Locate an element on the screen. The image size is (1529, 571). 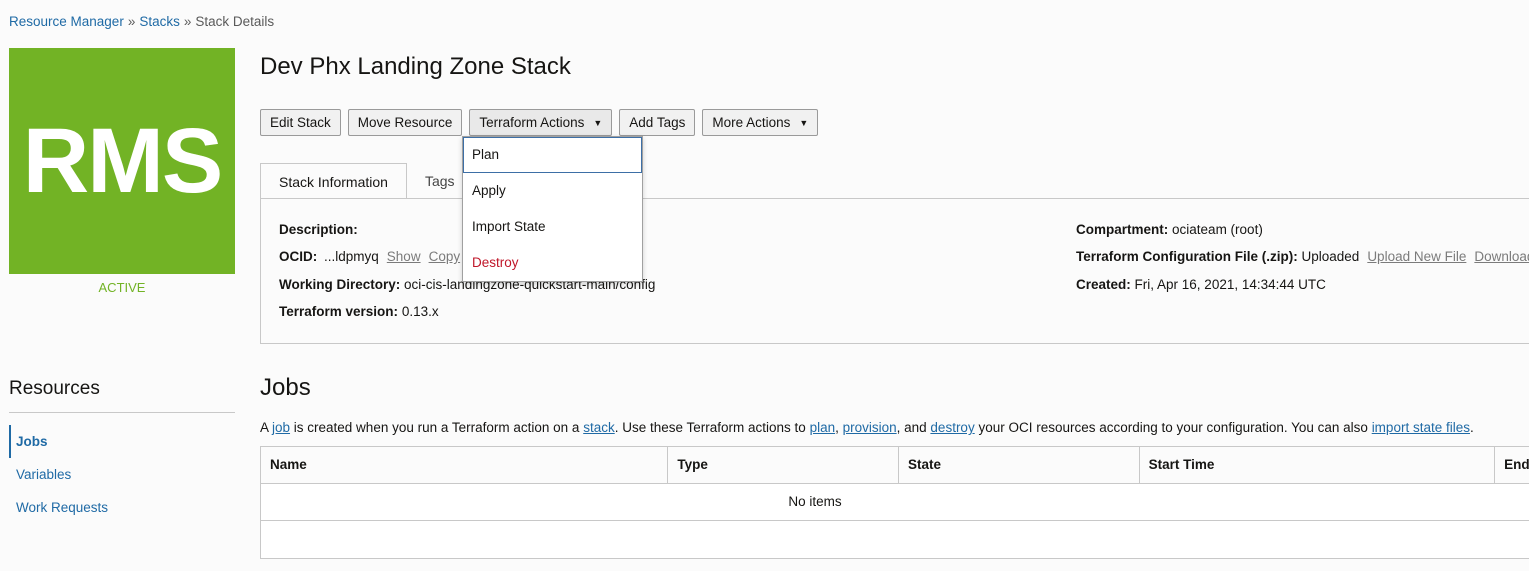
ocid-show-link: Show is located at coordinates (404, 256).